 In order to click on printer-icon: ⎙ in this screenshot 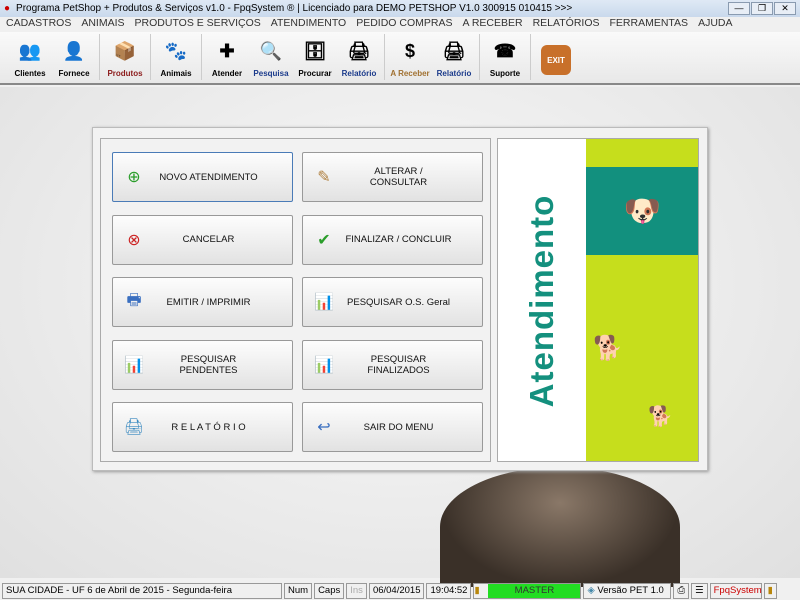, I will do `click(681, 591)`.